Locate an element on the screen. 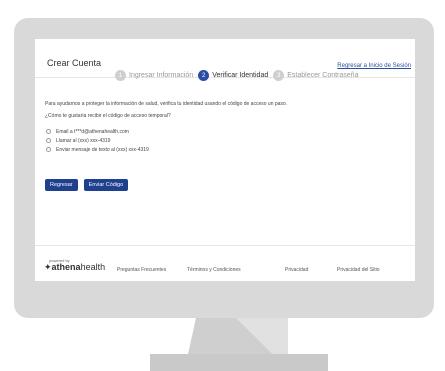 The width and height of the screenshot is (445, 371). step-label: Establecer Contraseña is located at coordinates (323, 75).